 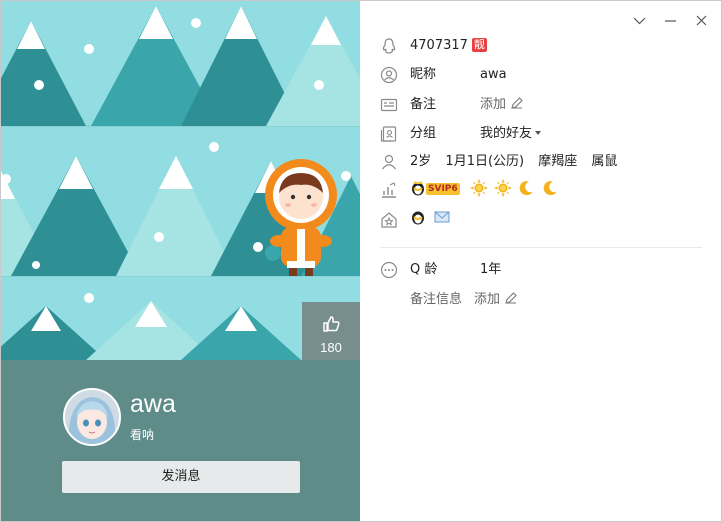 I want to click on remark-add-text: 添加, so click(x=493, y=104).